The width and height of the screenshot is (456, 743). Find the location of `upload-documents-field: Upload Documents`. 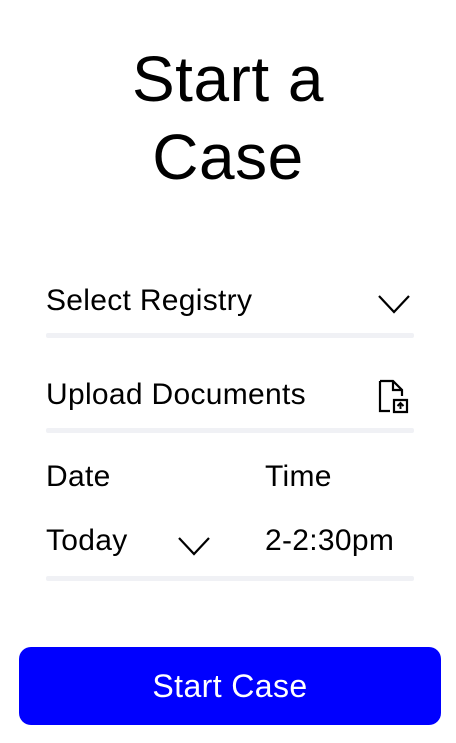

upload-documents-field: Upload Documents is located at coordinates (230, 406).